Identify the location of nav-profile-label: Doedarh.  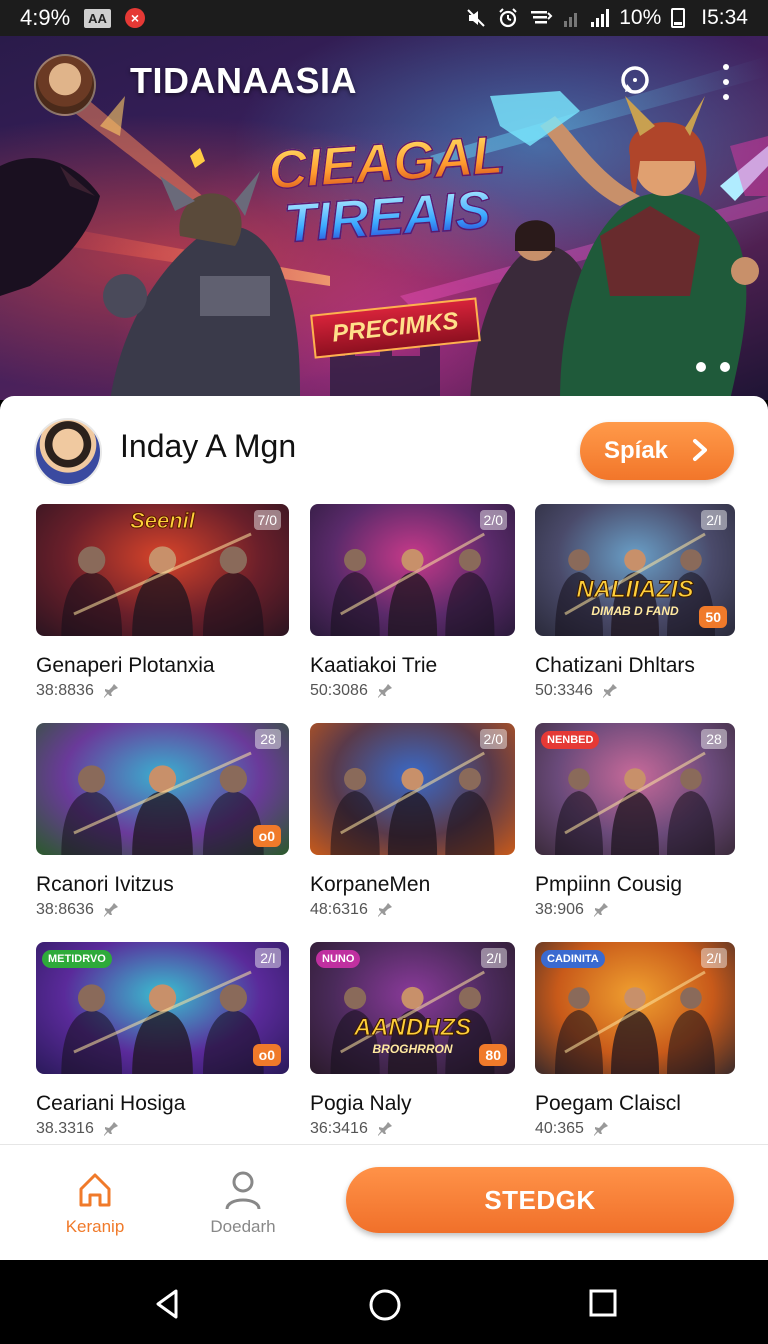
(243, 1226).